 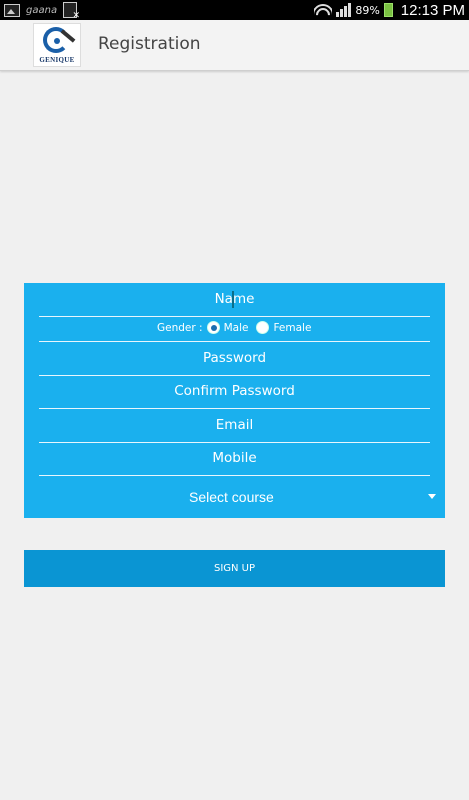 What do you see at coordinates (344, 10) in the screenshot?
I see `signal-icon` at bounding box center [344, 10].